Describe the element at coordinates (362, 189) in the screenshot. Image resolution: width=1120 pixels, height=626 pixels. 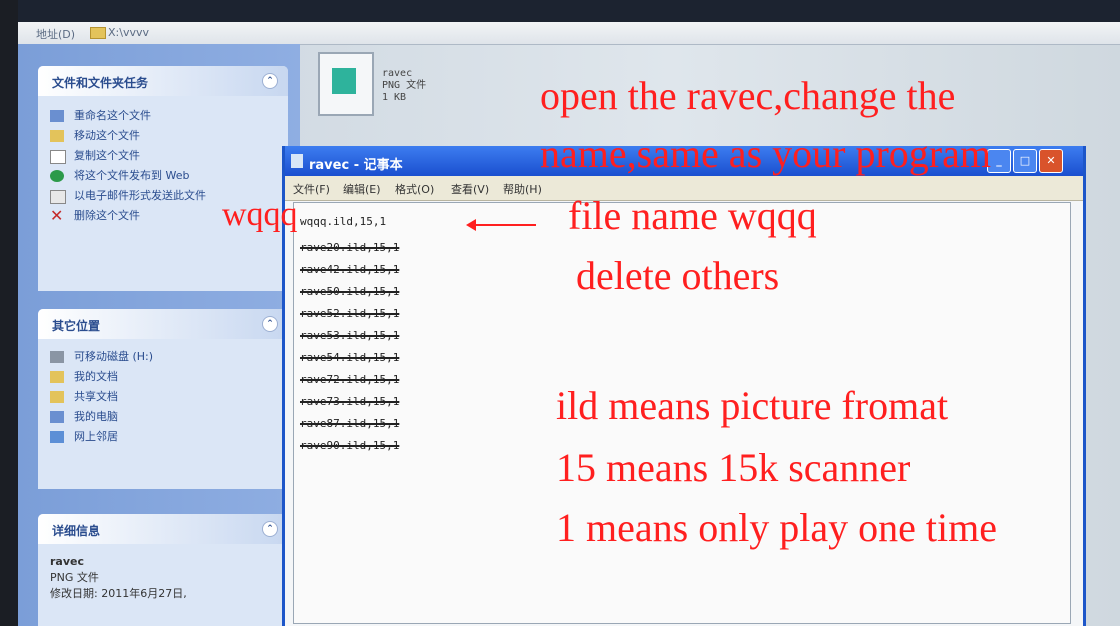
I see `menu-edit: 编辑(E)` at that location.